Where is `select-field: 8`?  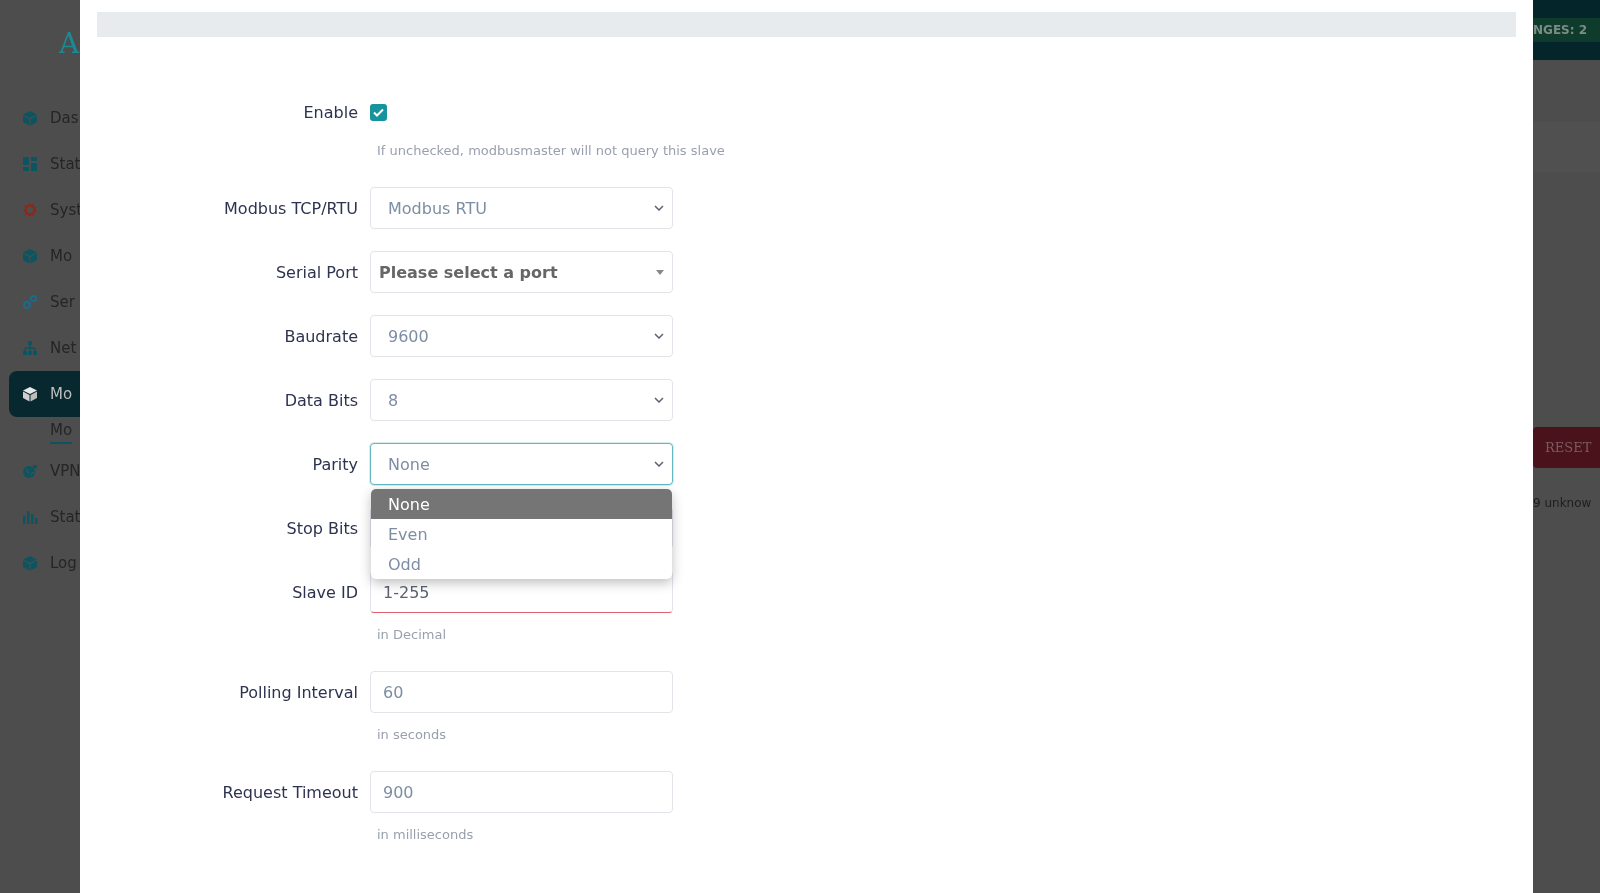 select-field: 8 is located at coordinates (521, 400).